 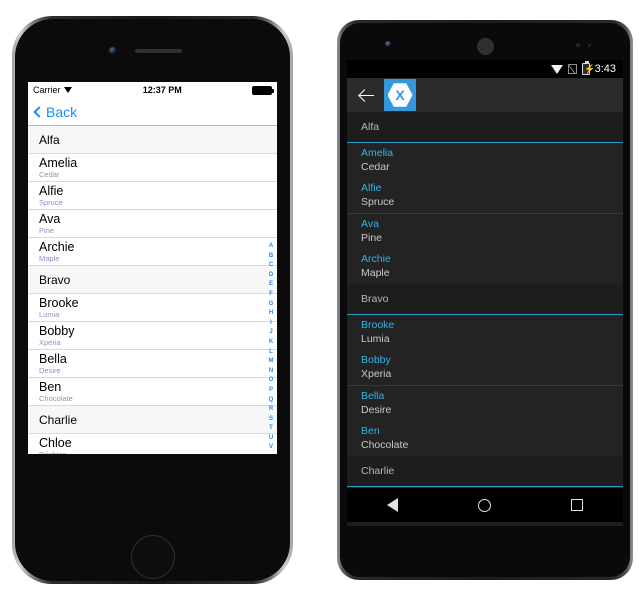 What do you see at coordinates (271, 381) in the screenshot?
I see `index-letter: O` at bounding box center [271, 381].